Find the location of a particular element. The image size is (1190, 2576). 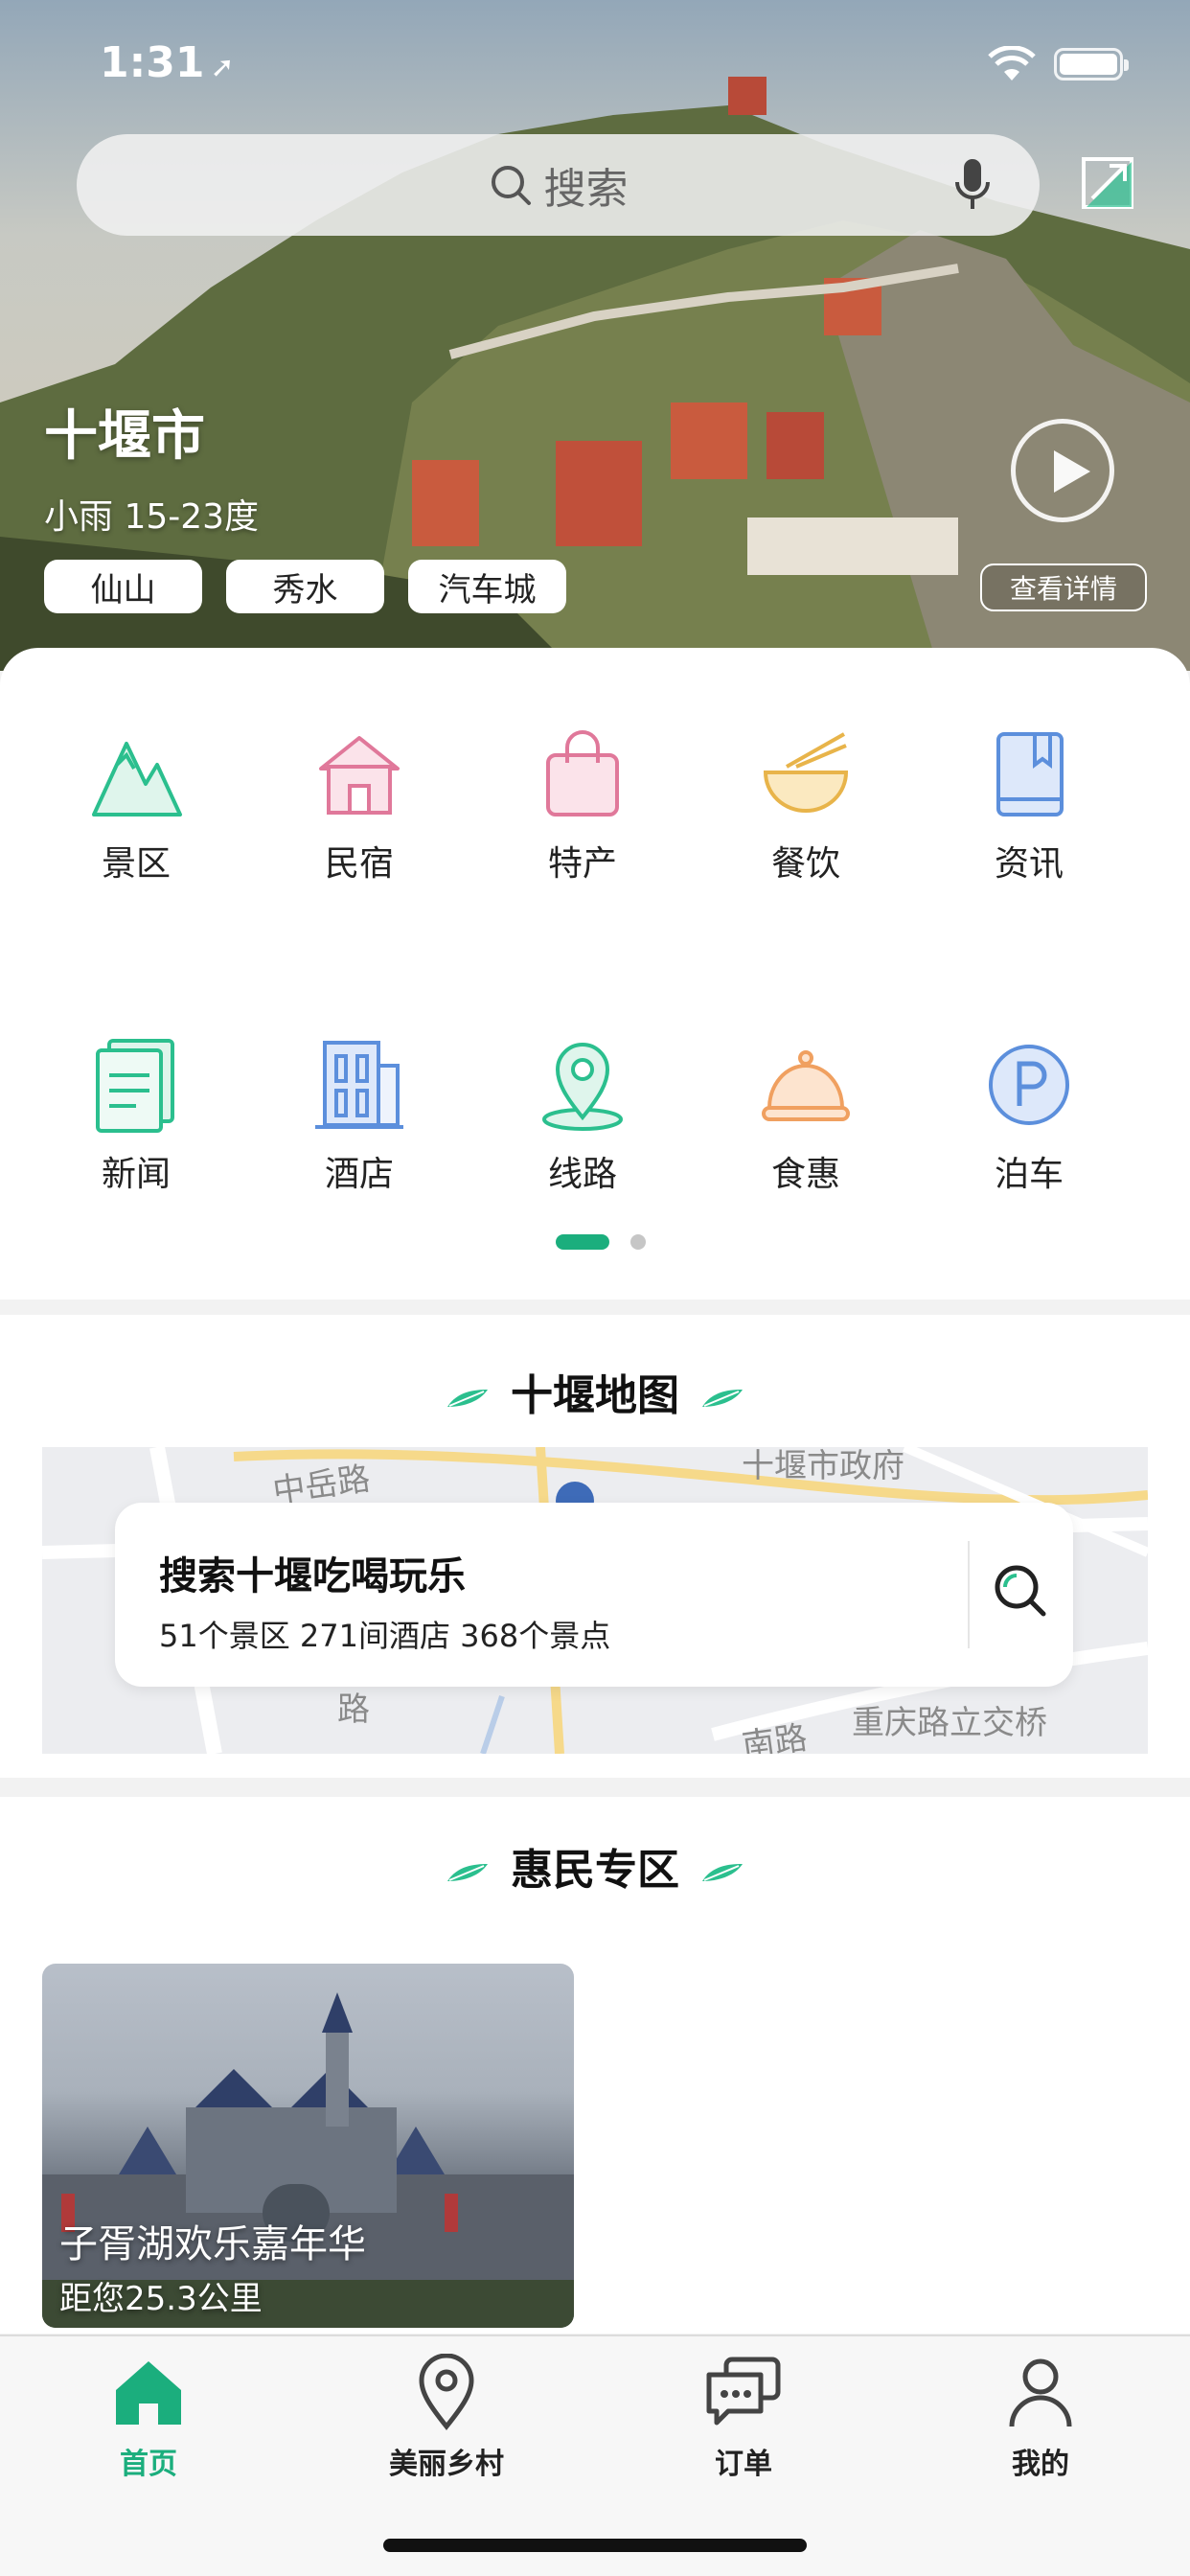

battery-icon is located at coordinates (1092, 64).